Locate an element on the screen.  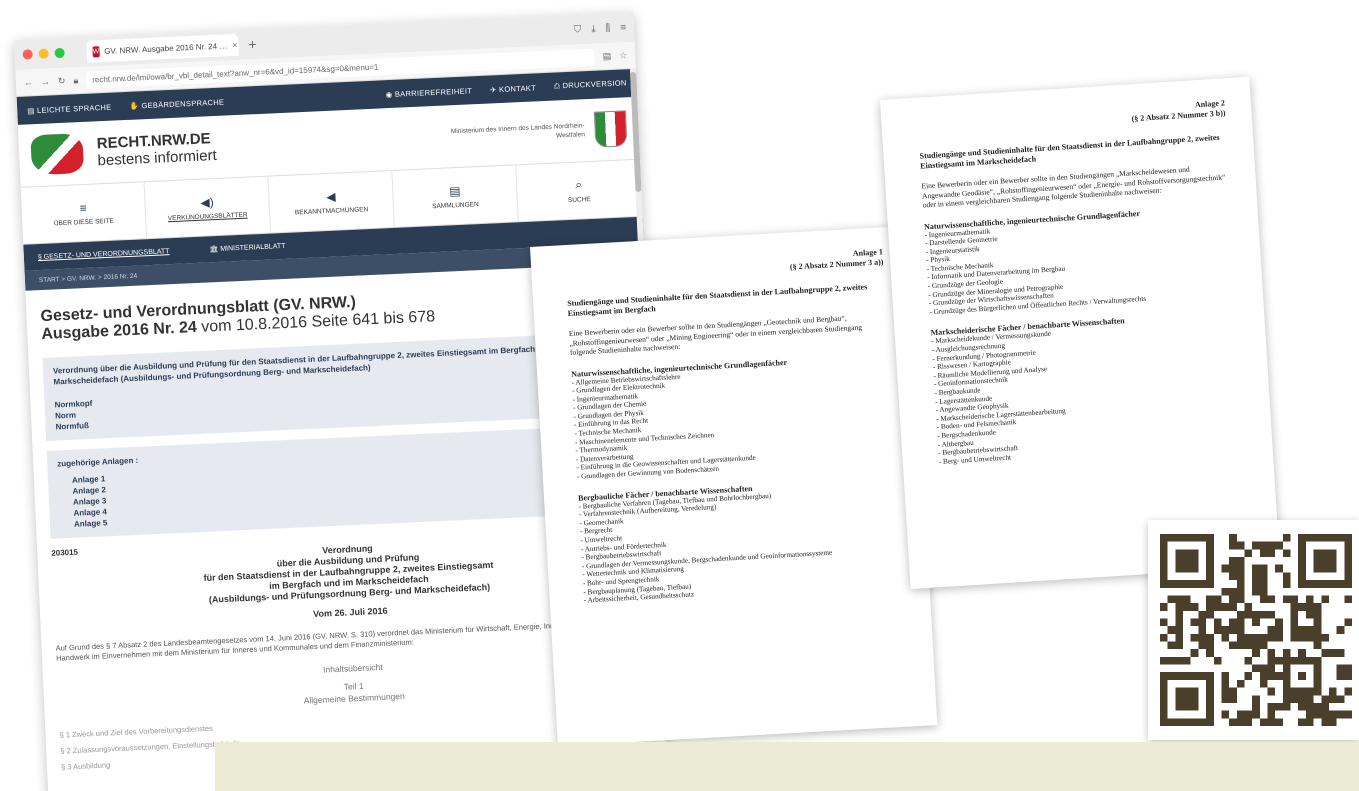
tab-close-icon: × is located at coordinates (235, 45).